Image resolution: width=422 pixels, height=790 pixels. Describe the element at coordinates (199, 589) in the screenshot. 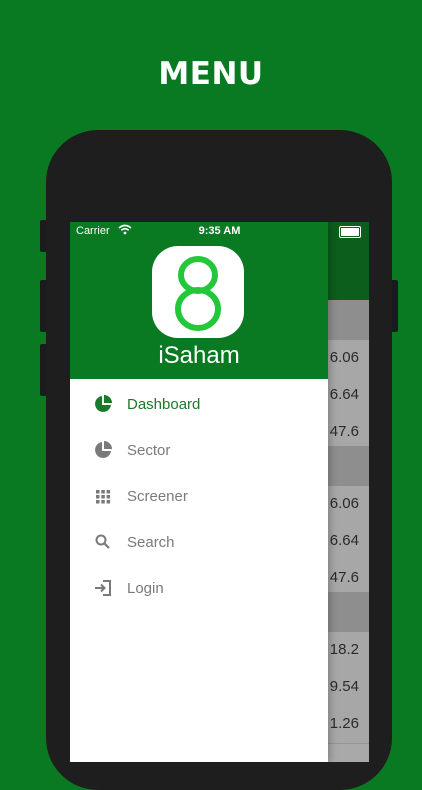

I see `menu-item-login: Login` at that location.